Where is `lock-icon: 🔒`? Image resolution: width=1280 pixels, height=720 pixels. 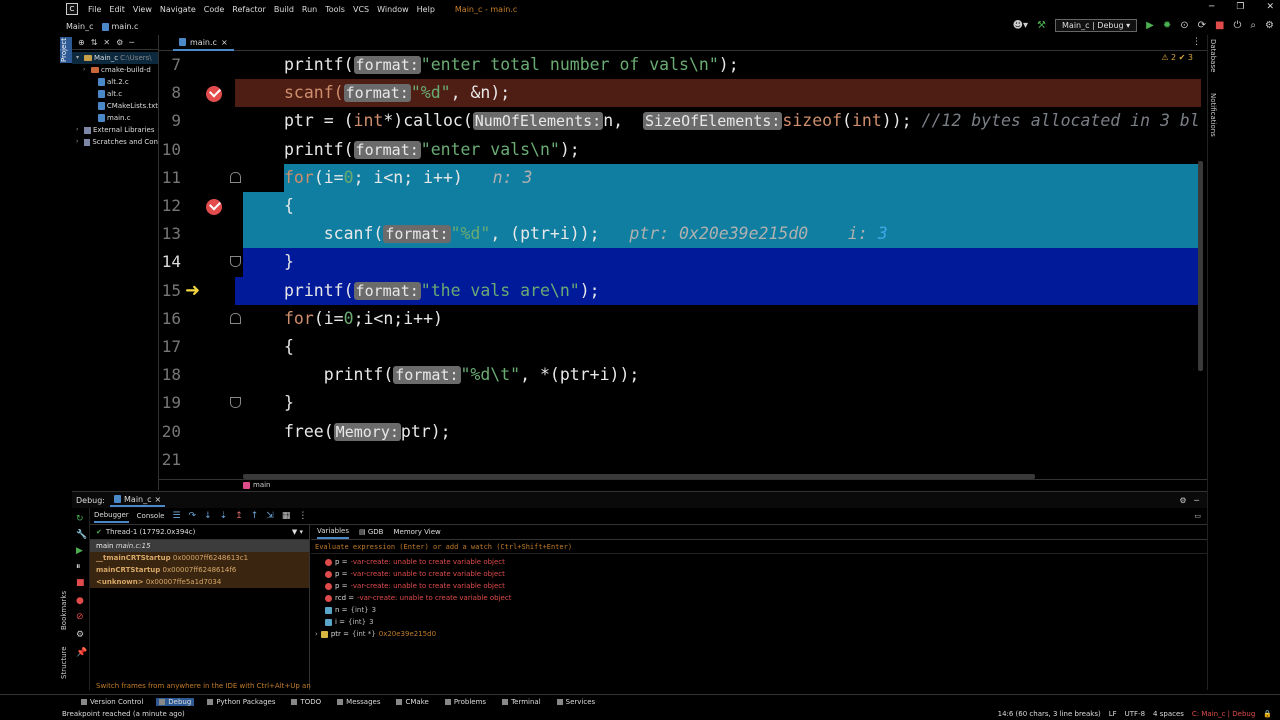 lock-icon: 🔒 is located at coordinates (1267, 714).